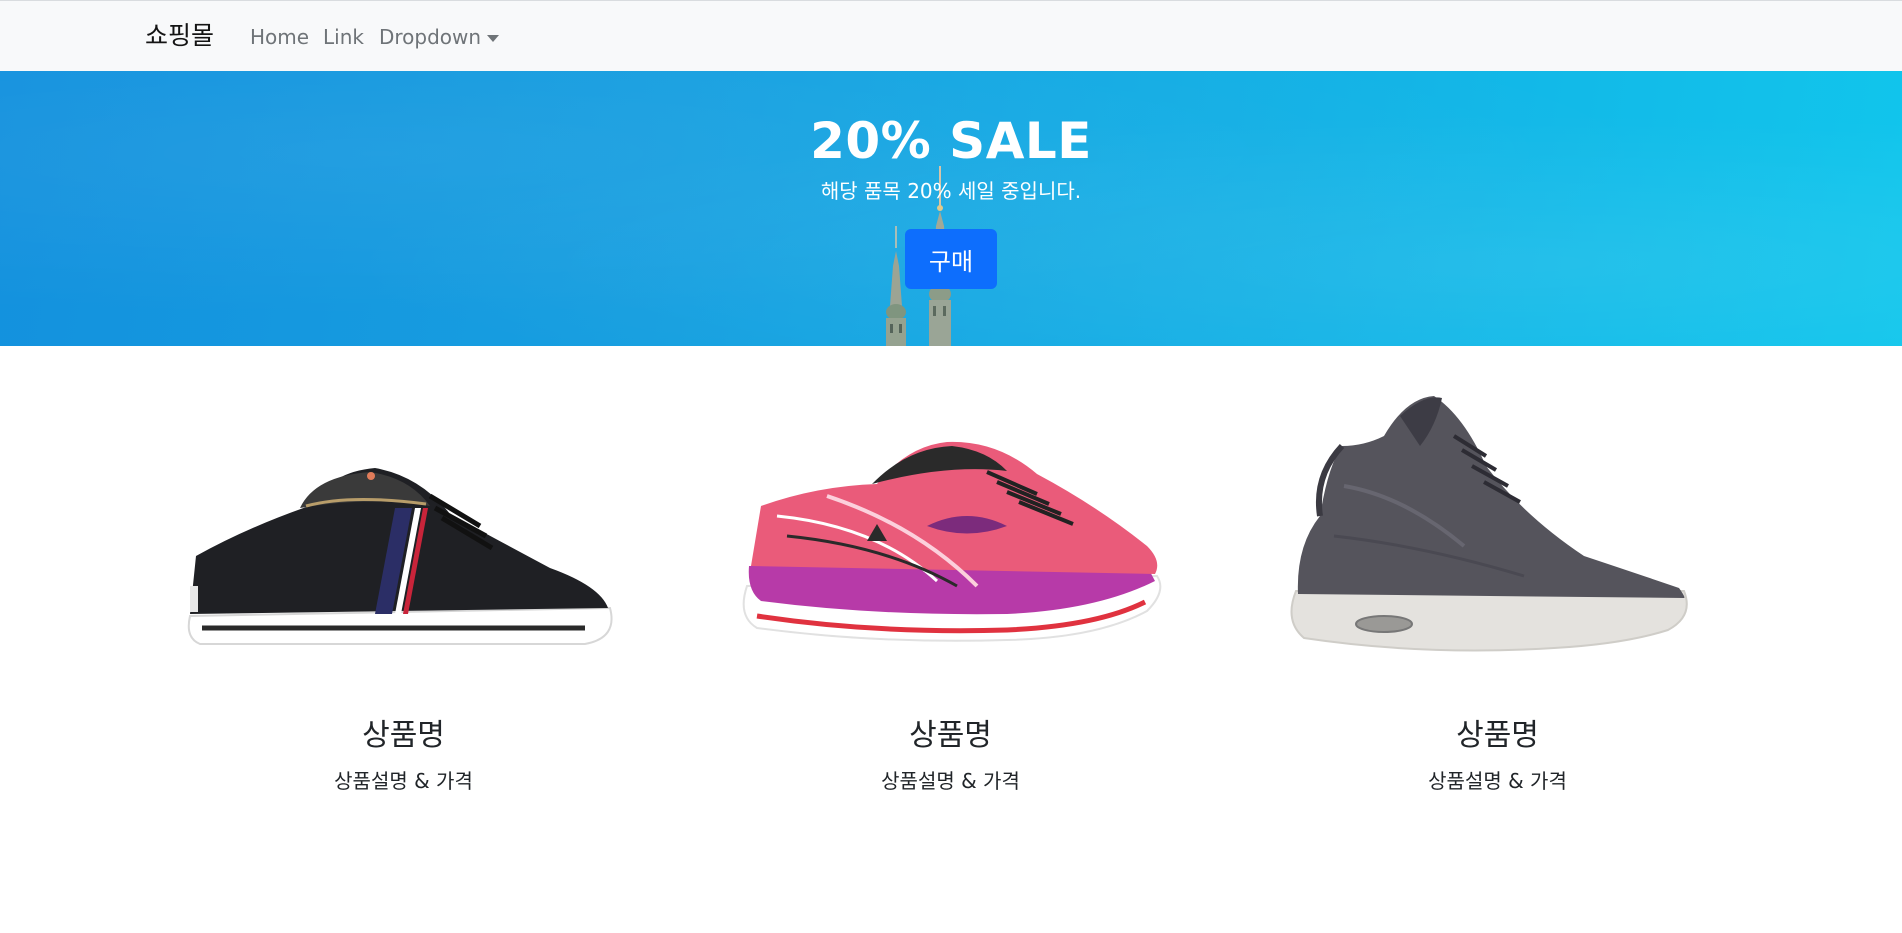 This screenshot has height=933, width=1902. I want to click on hero-title: 20% SALE, so click(951, 141).